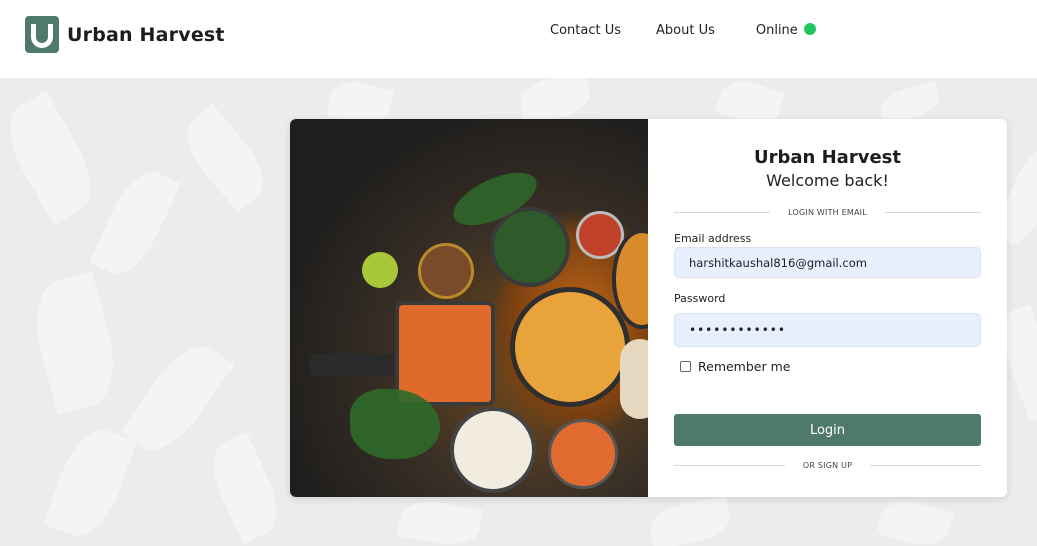  Describe the element at coordinates (700, 298) in the screenshot. I see `password-label: Password` at that location.